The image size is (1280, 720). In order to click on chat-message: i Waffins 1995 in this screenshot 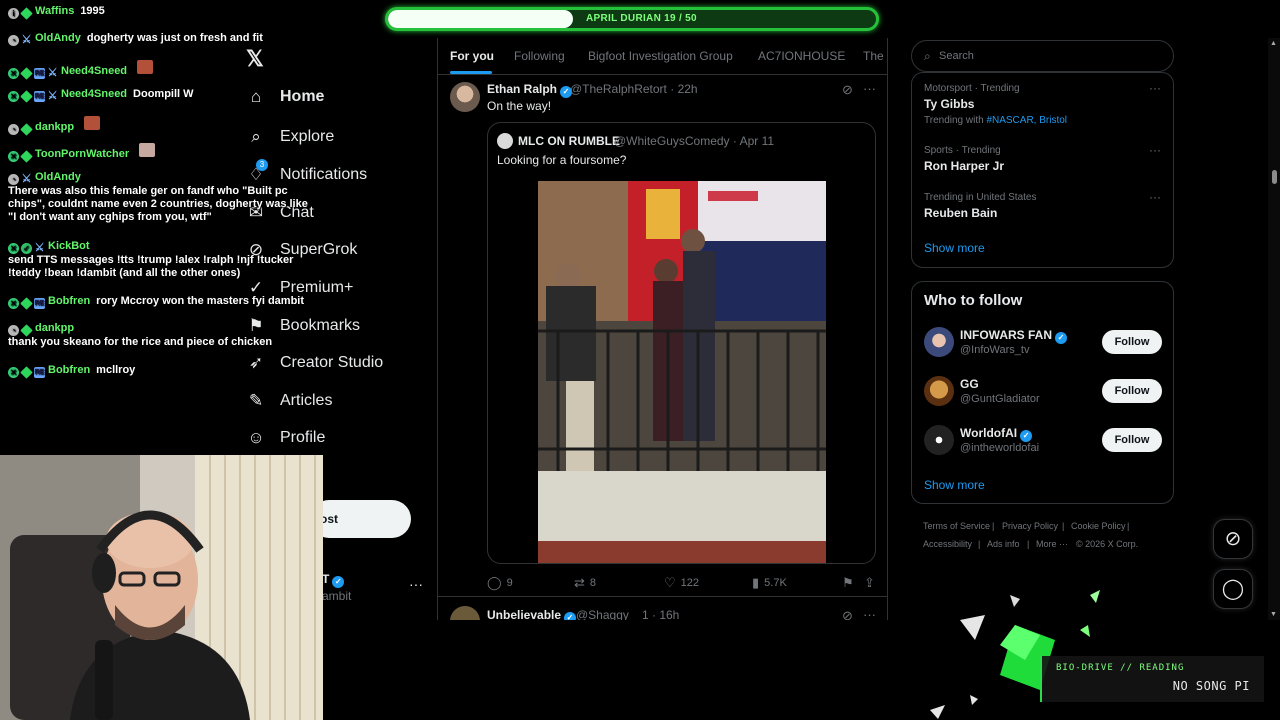, I will do `click(56, 12)`.